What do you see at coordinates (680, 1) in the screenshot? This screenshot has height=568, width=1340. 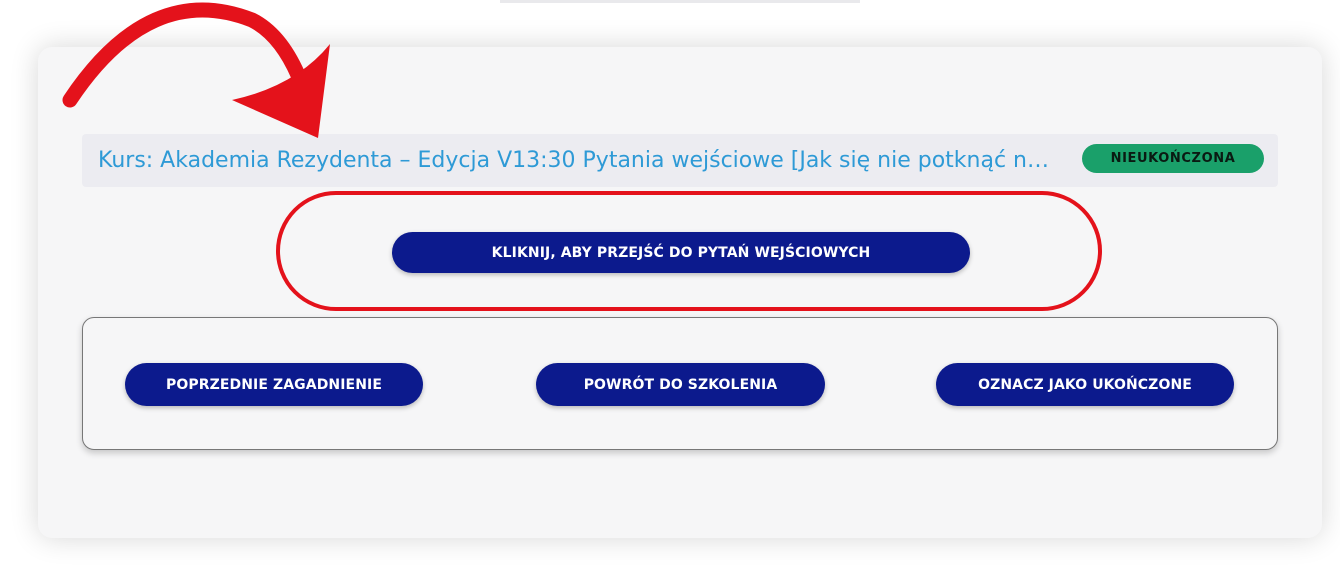 I see `top-divider` at bounding box center [680, 1].